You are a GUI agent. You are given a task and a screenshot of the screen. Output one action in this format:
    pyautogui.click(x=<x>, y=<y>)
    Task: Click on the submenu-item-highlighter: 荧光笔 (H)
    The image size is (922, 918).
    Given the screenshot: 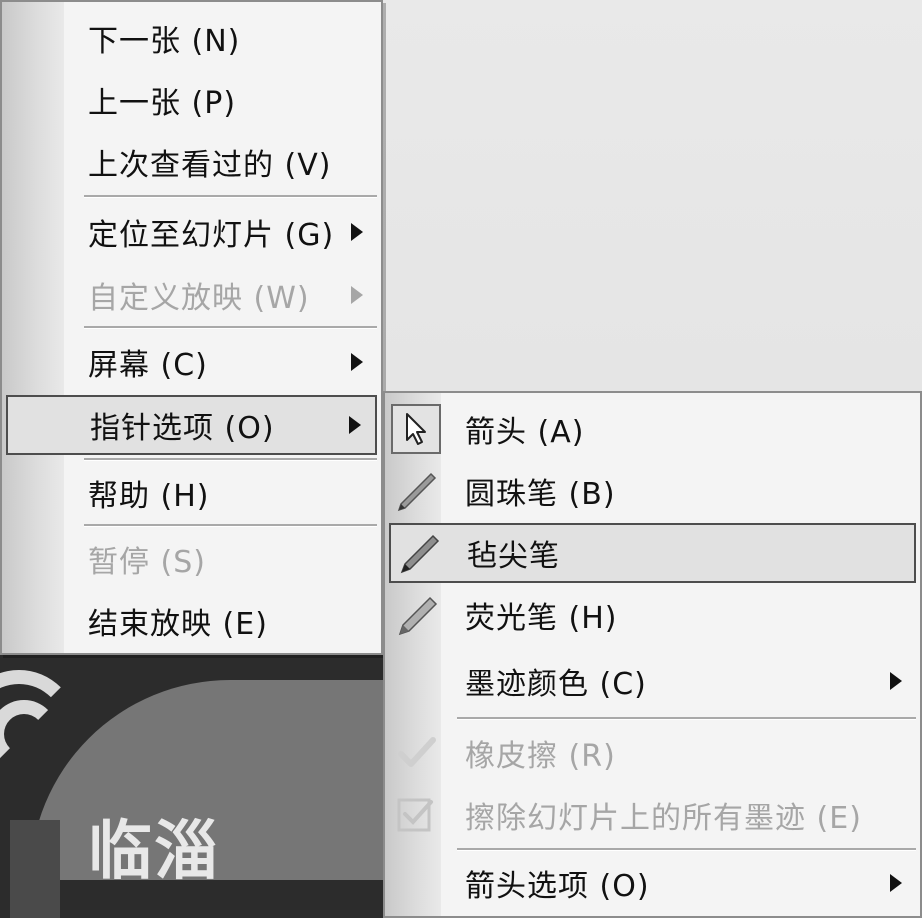 What is the action you would take?
    pyautogui.click(x=652, y=615)
    